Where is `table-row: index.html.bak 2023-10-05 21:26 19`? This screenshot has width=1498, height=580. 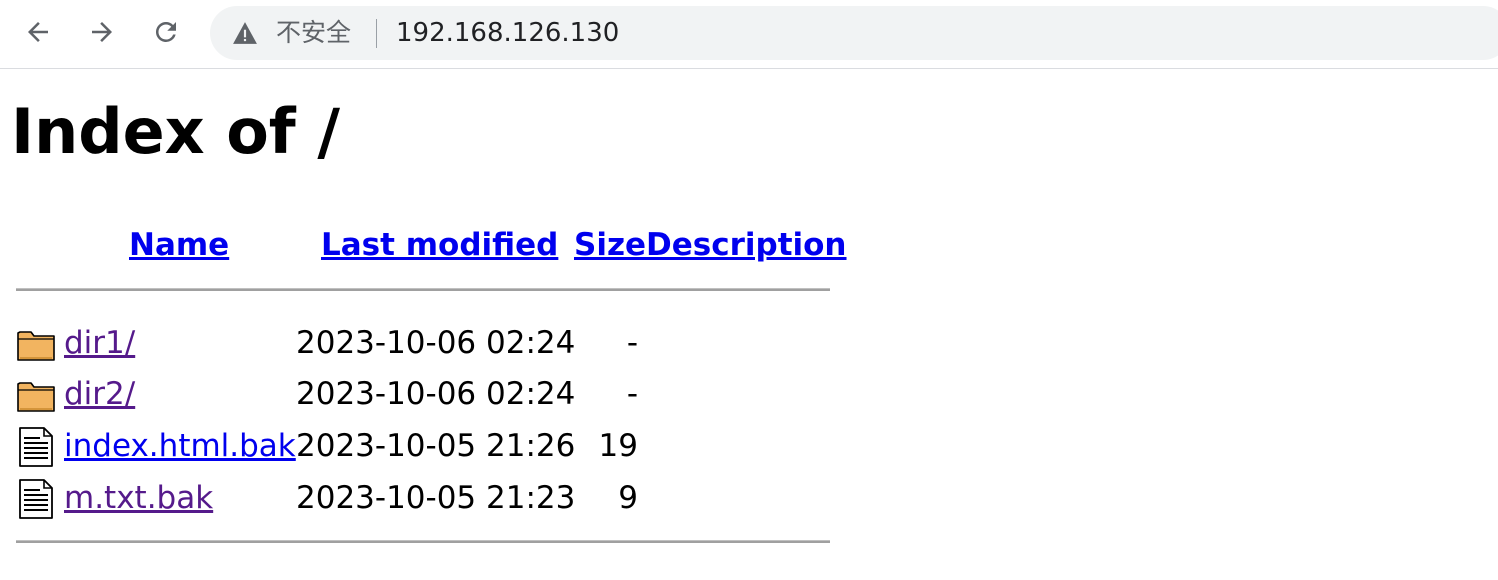
table-row: index.html.bak 2023-10-05 21:26 19 is located at coordinates (420, 448).